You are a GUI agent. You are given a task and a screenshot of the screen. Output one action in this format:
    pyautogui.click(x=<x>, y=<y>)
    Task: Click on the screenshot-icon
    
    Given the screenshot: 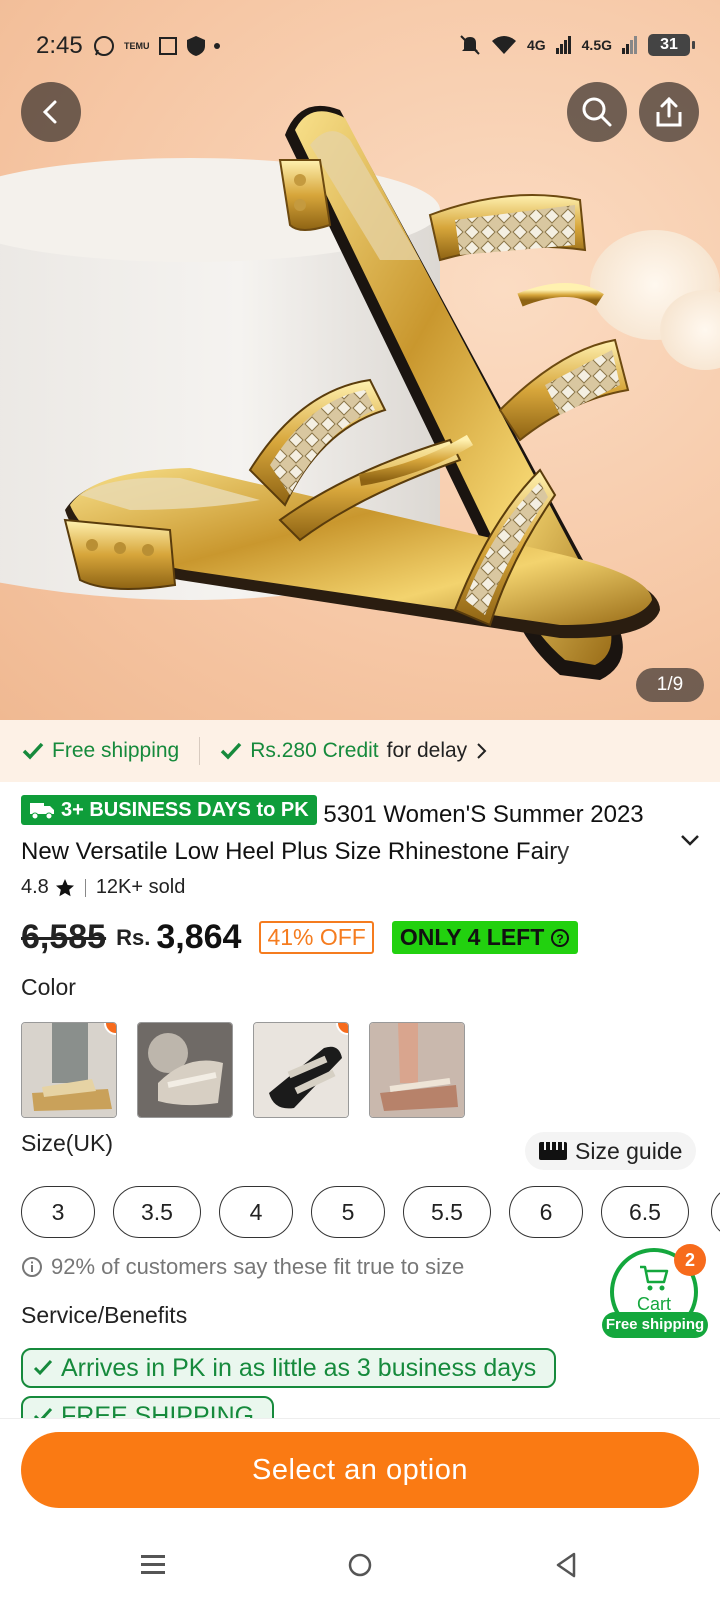 What is the action you would take?
    pyautogui.click(x=167, y=46)
    